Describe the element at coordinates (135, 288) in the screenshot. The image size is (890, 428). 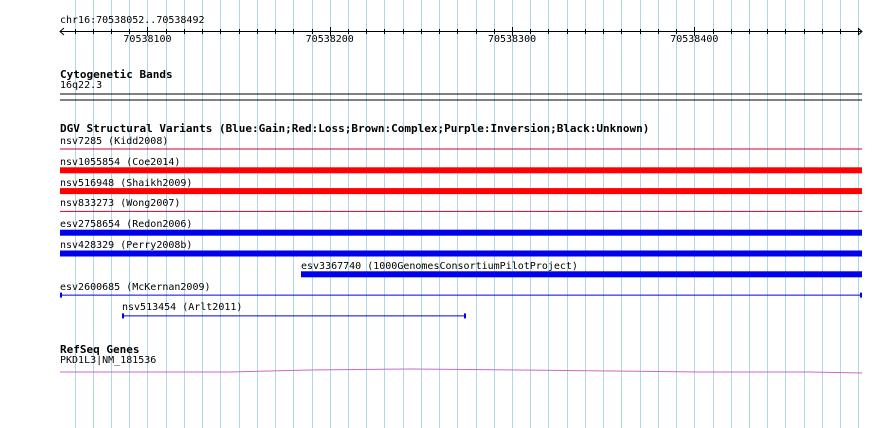
I see `variant-label: esv2600685 (McKernan2009)` at that location.